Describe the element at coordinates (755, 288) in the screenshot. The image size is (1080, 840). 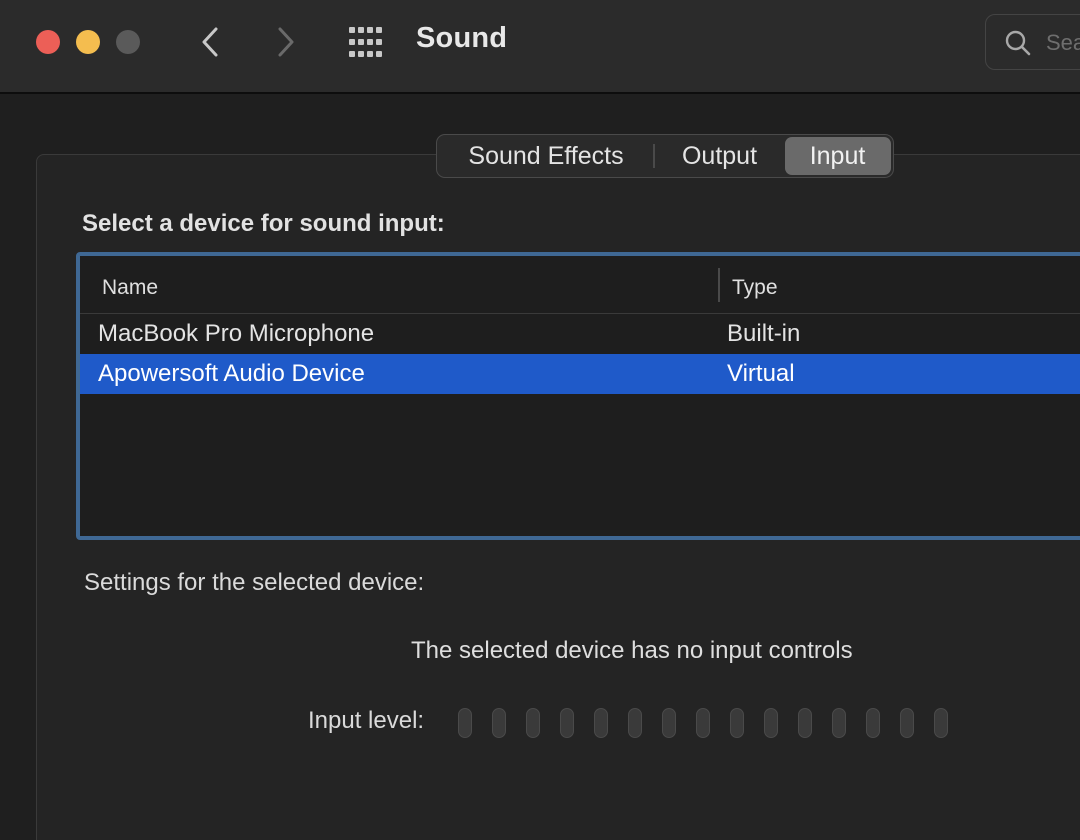
I see `column-header-type: Type` at that location.